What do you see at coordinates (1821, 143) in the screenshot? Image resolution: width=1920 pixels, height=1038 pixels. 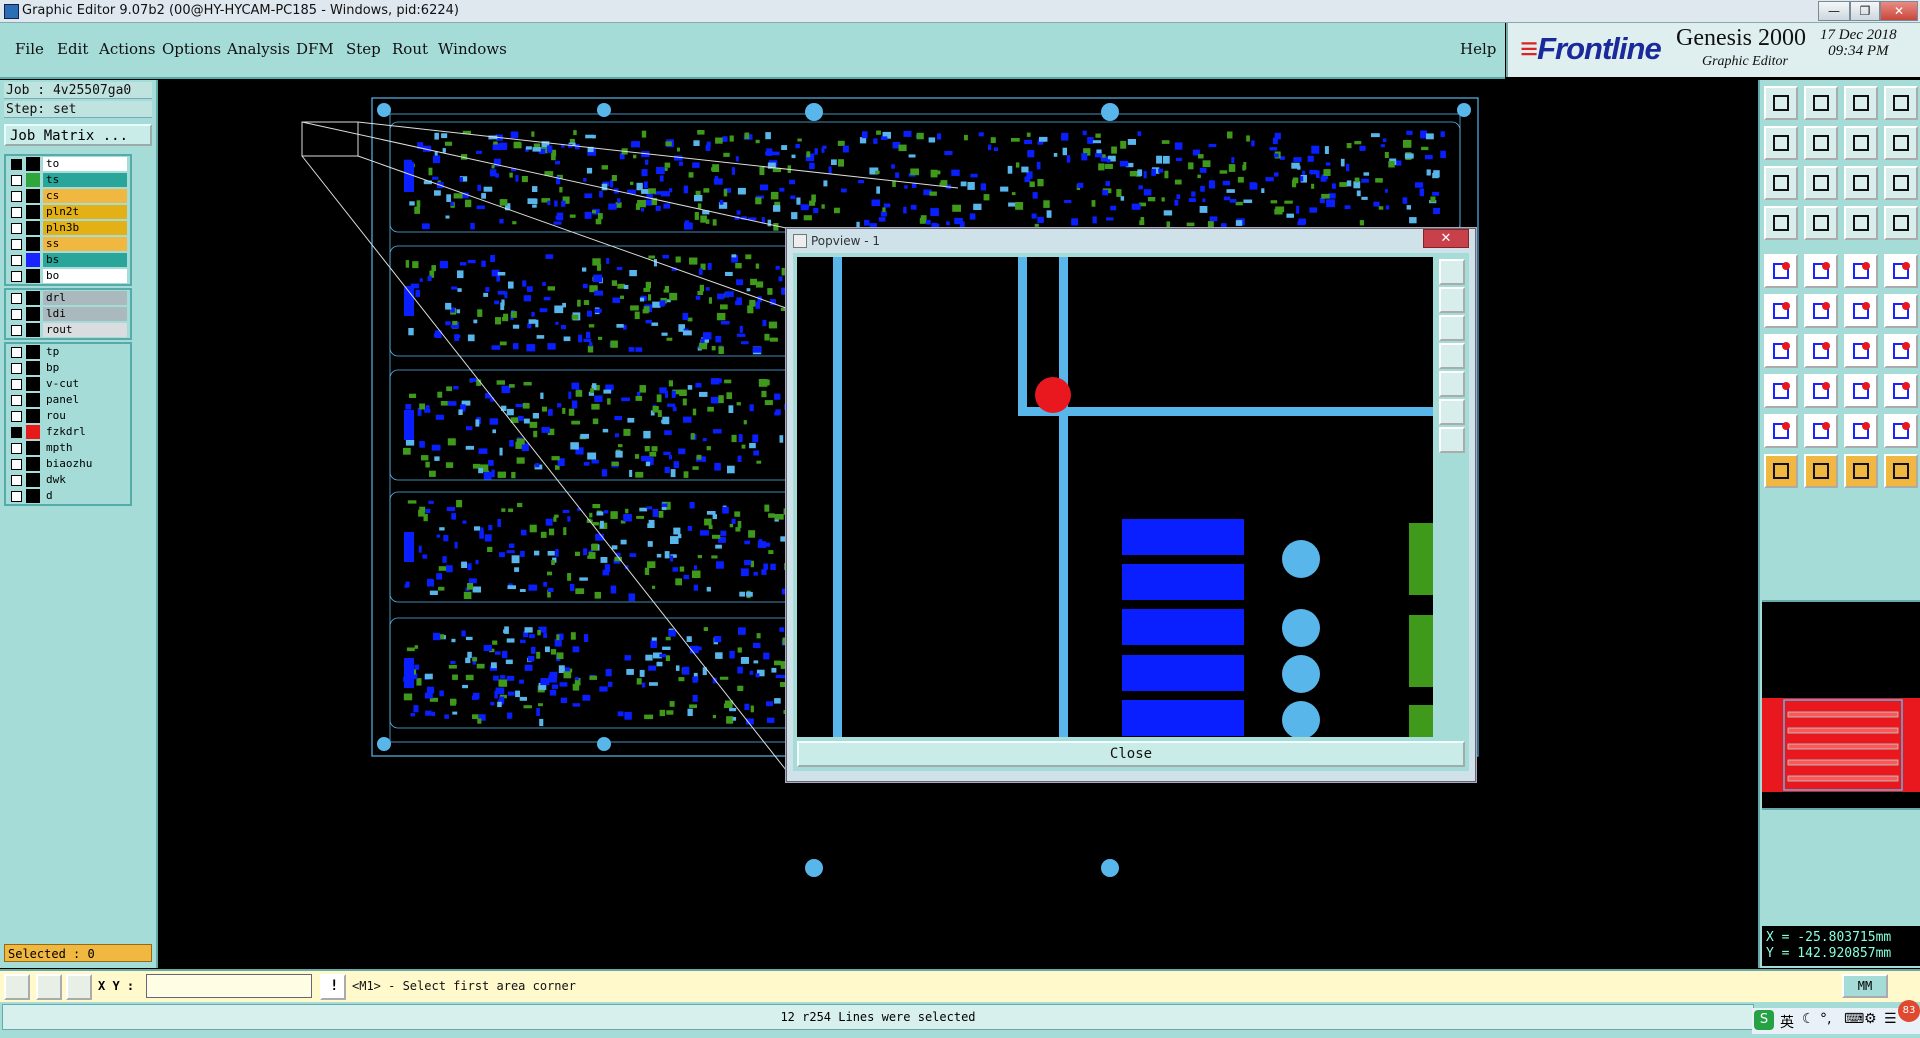 I see `step-next-tool-button` at bounding box center [1821, 143].